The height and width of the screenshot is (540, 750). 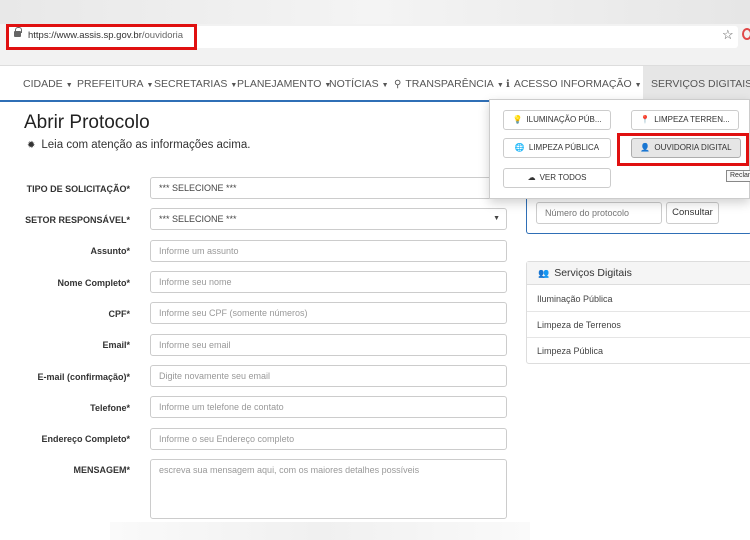 I want to click on nav-item-noticias: NOTÍCIAS ▼, so click(x=359, y=83).